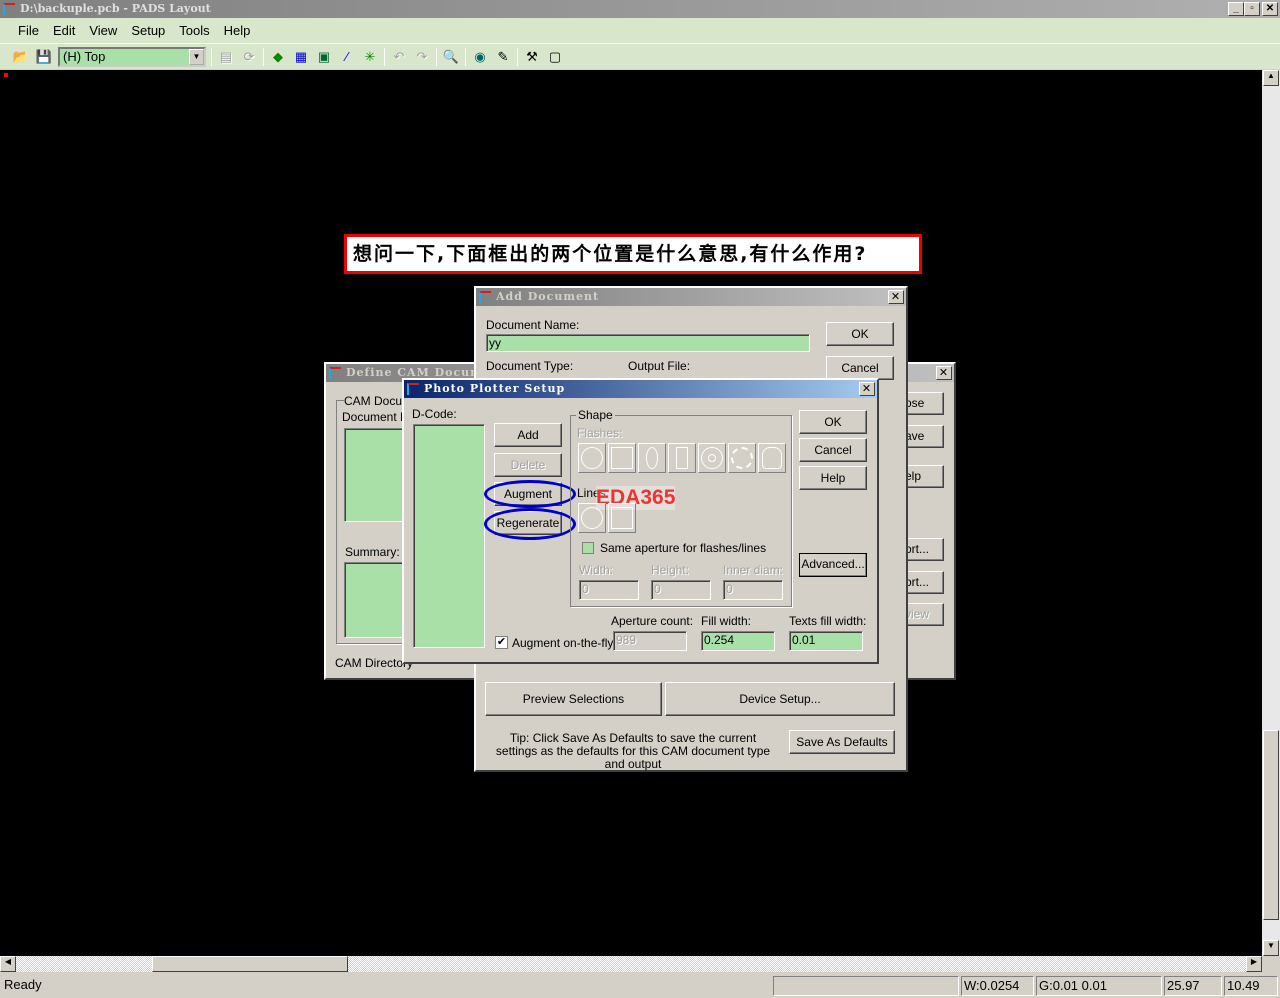  I want to click on texts-fill-width-input: 0.01, so click(826, 641).